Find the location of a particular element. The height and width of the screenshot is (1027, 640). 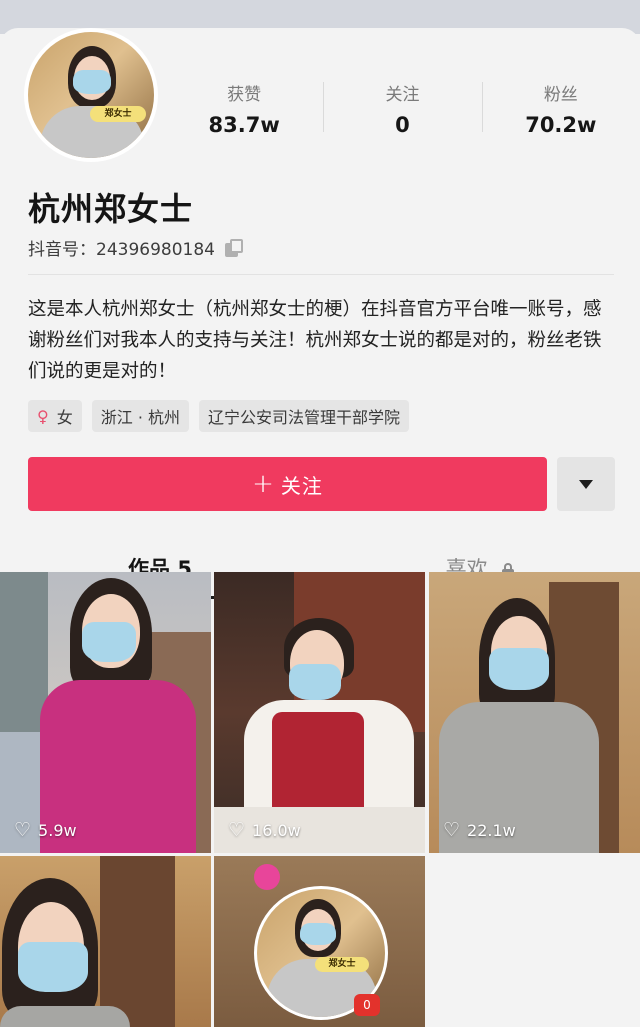

stat-value: 70.2w is located at coordinates (561, 125).